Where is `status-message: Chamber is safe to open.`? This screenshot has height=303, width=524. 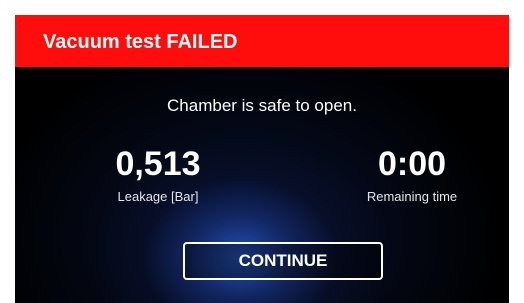
status-message: Chamber is safe to open. is located at coordinates (262, 105).